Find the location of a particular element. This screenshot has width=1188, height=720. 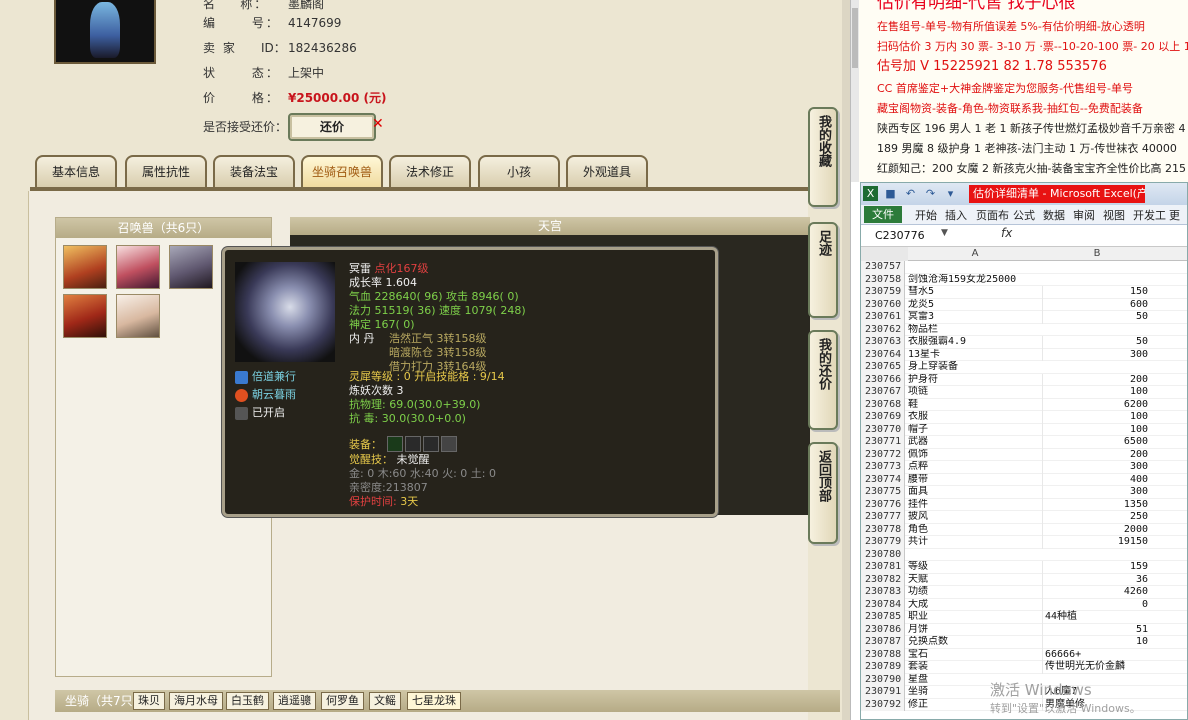

tab-children: 小孩 is located at coordinates (519, 172).